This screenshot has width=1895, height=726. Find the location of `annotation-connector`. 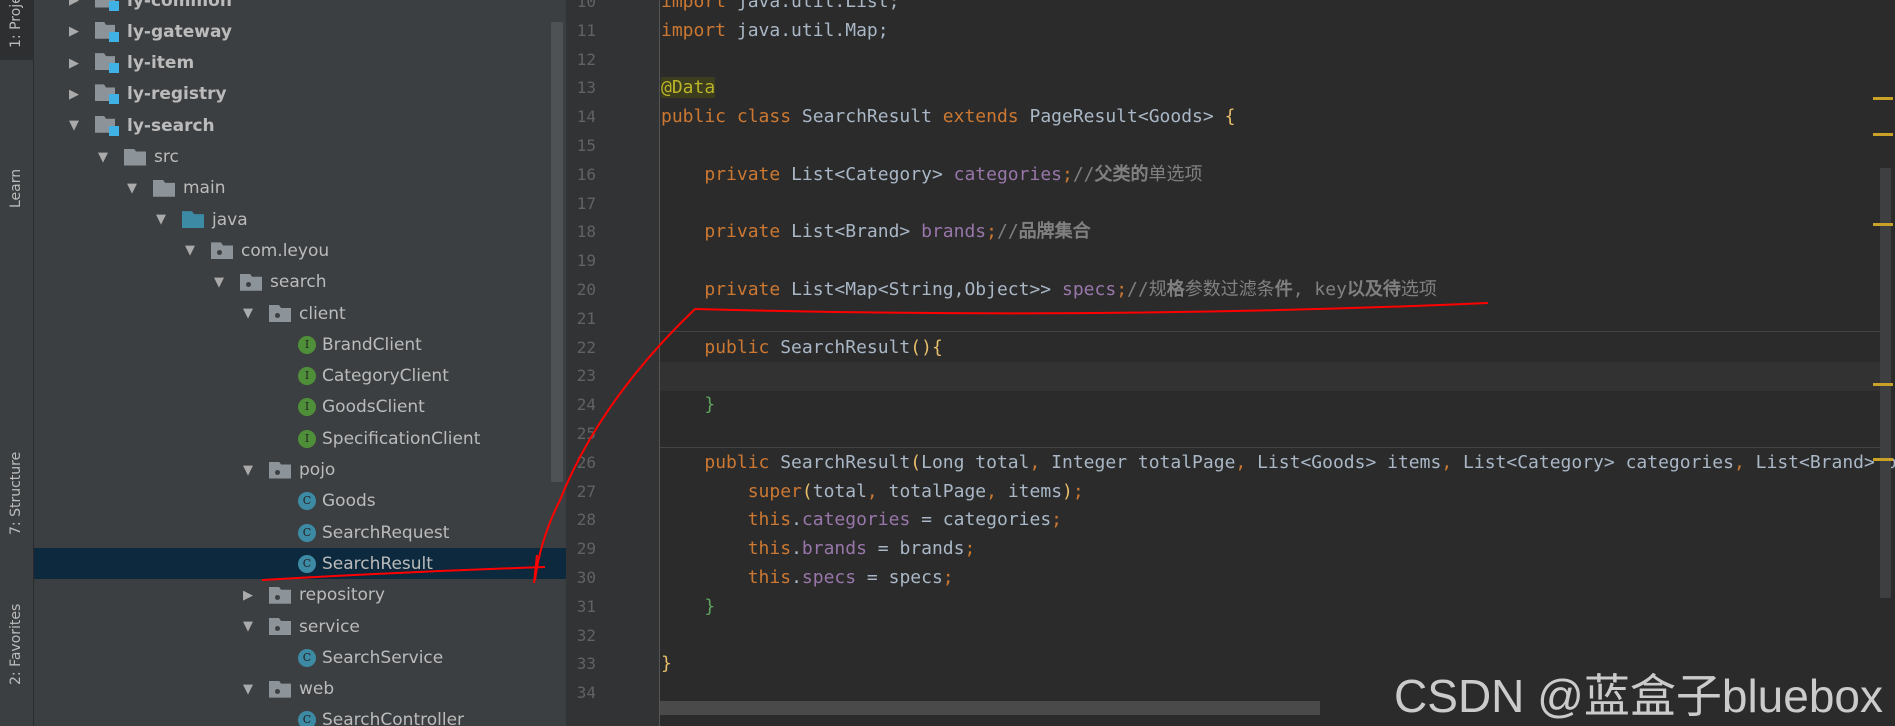

annotation-connector is located at coordinates (615, 444).